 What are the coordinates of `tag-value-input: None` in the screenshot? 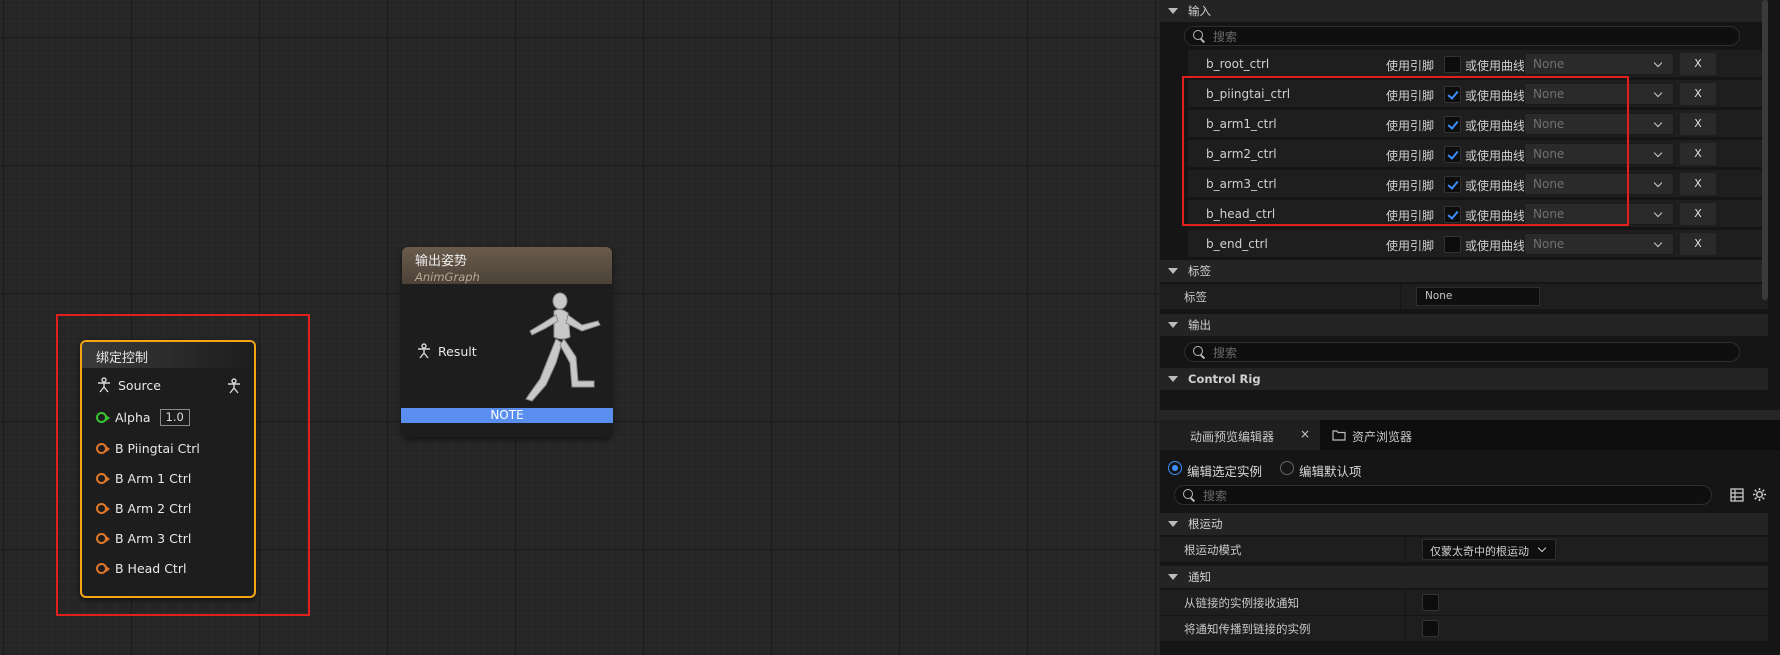 It's located at (1478, 296).